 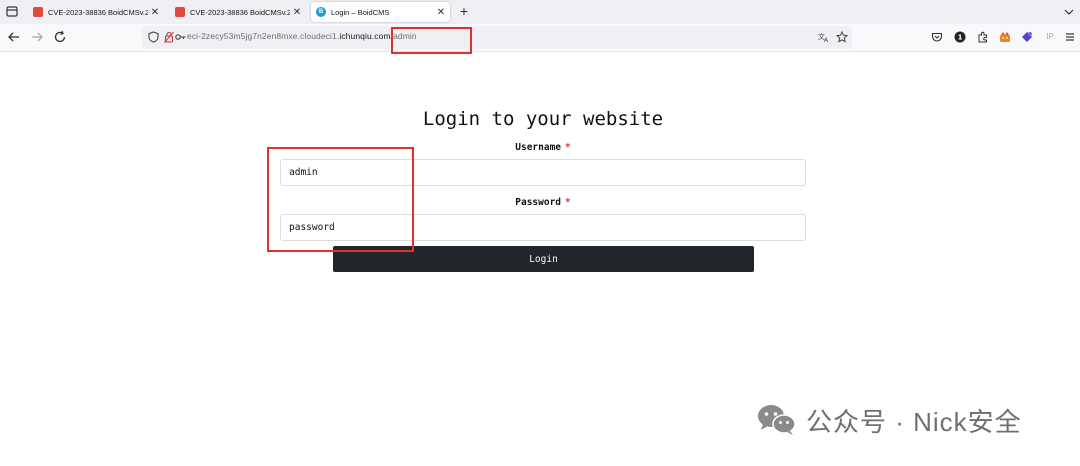 I want to click on new-tab-button: +, so click(x=464, y=11).